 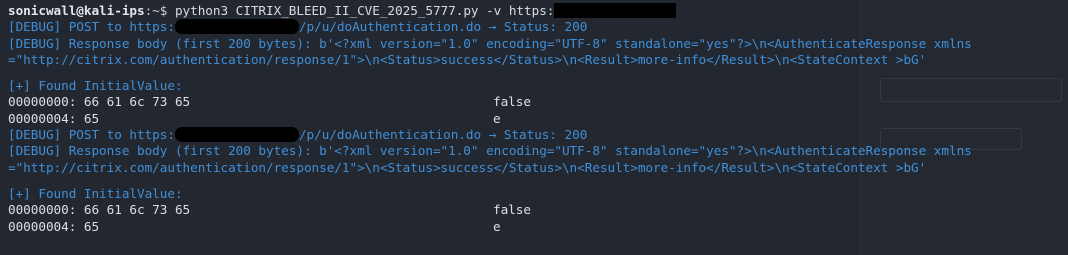 What do you see at coordinates (615, 10) in the screenshot?
I see `redacted-url` at bounding box center [615, 10].